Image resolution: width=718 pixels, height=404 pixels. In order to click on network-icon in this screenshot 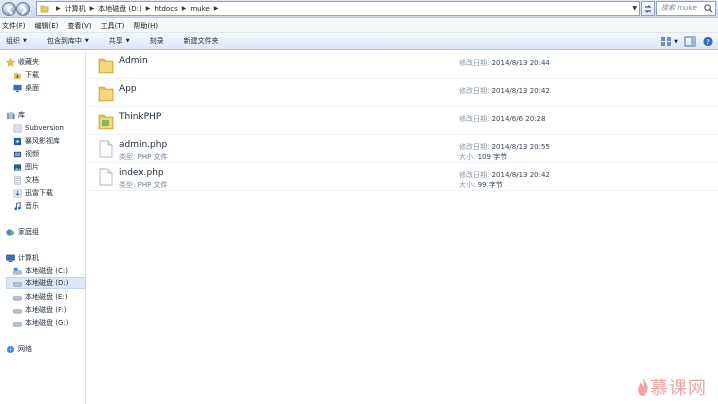, I will do `click(10, 349)`.